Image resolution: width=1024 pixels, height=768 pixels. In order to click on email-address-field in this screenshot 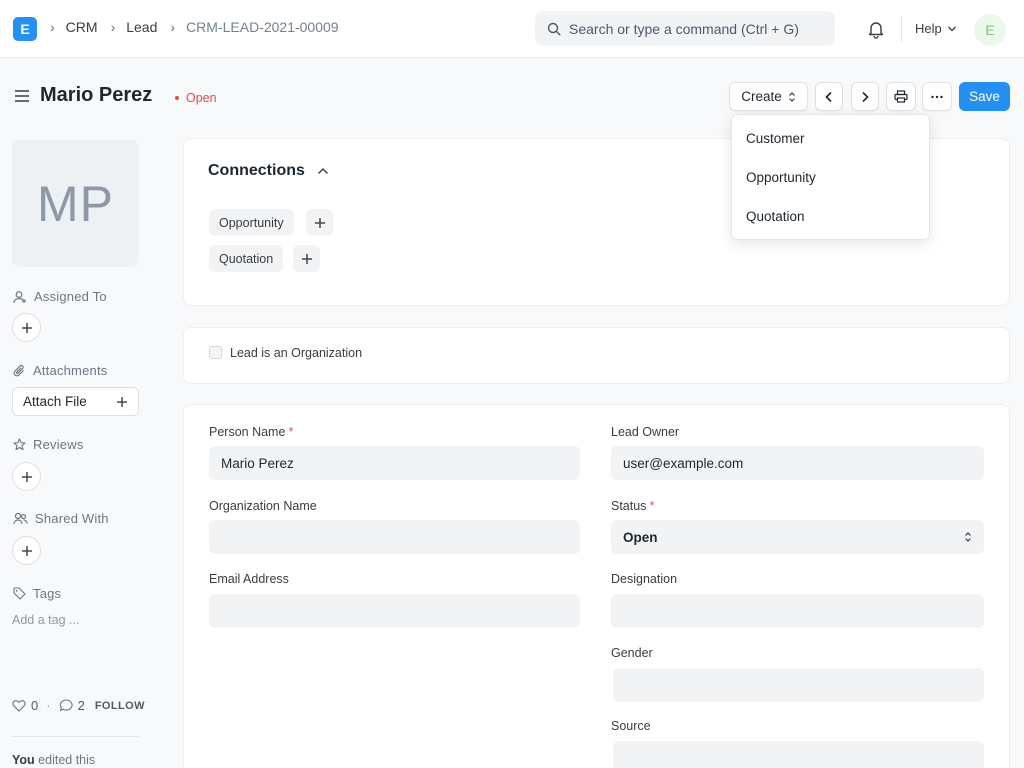, I will do `click(394, 611)`.